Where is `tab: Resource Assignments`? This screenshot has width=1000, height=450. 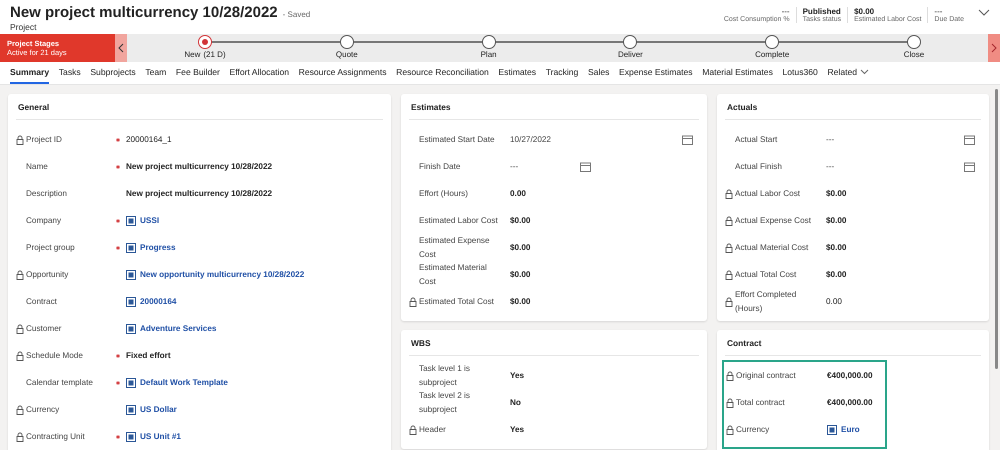 tab: Resource Assignments is located at coordinates (342, 73).